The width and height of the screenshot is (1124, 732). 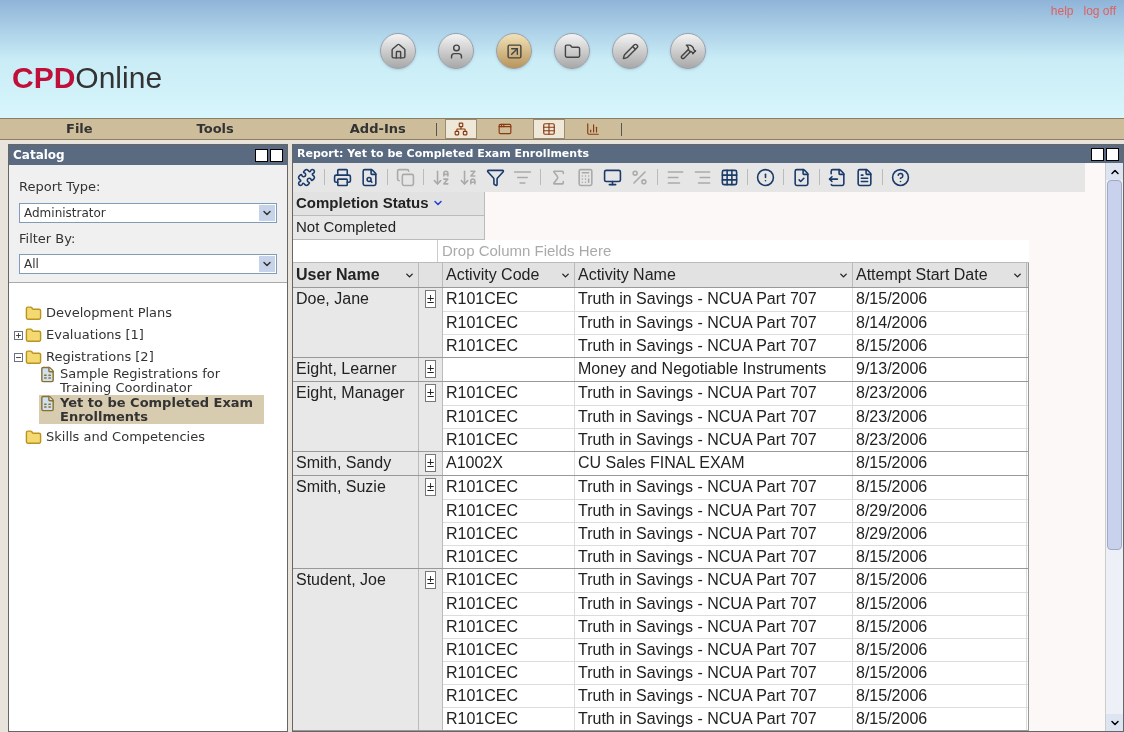 What do you see at coordinates (101, 313) in the screenshot?
I see `tree-item: Development Plans` at bounding box center [101, 313].